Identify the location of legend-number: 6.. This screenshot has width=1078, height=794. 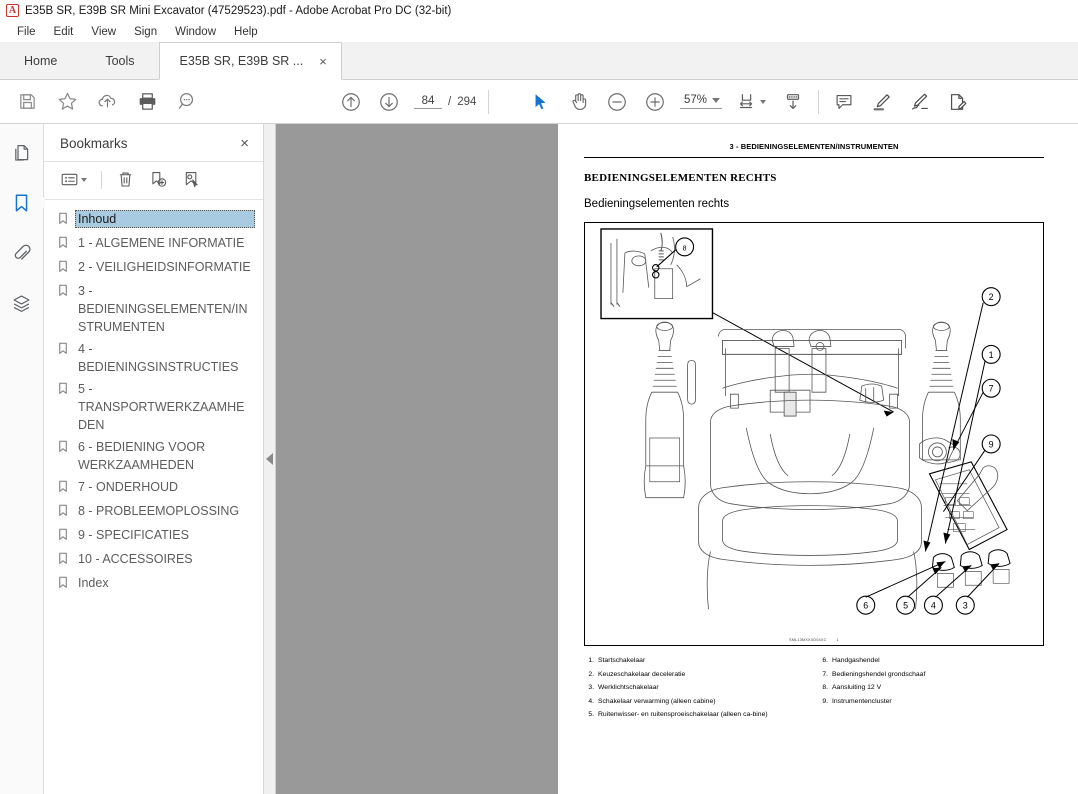
(825, 660).